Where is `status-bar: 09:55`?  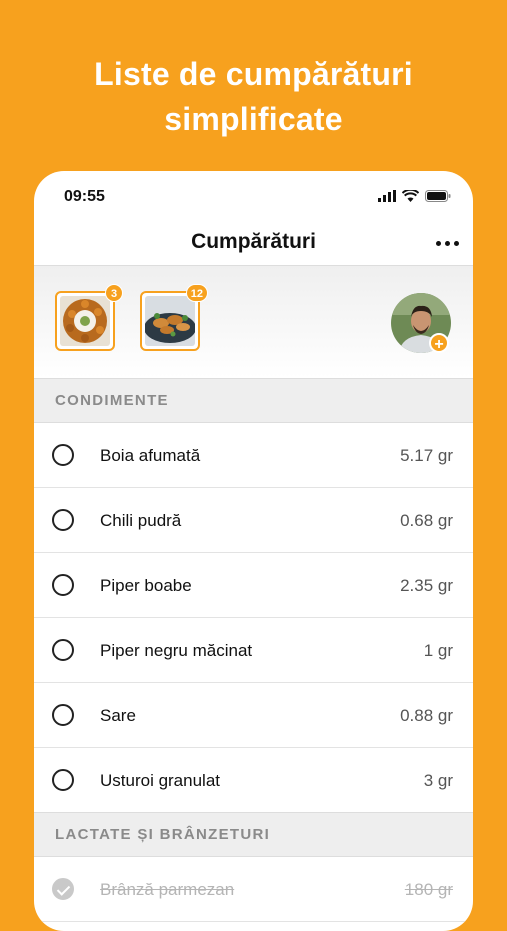 status-bar: 09:55 is located at coordinates (253, 196).